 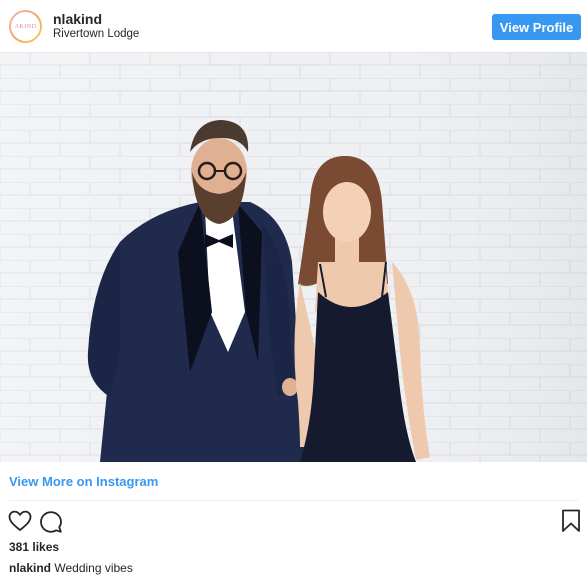 I want to click on bookmark-icon, so click(x=571, y=521).